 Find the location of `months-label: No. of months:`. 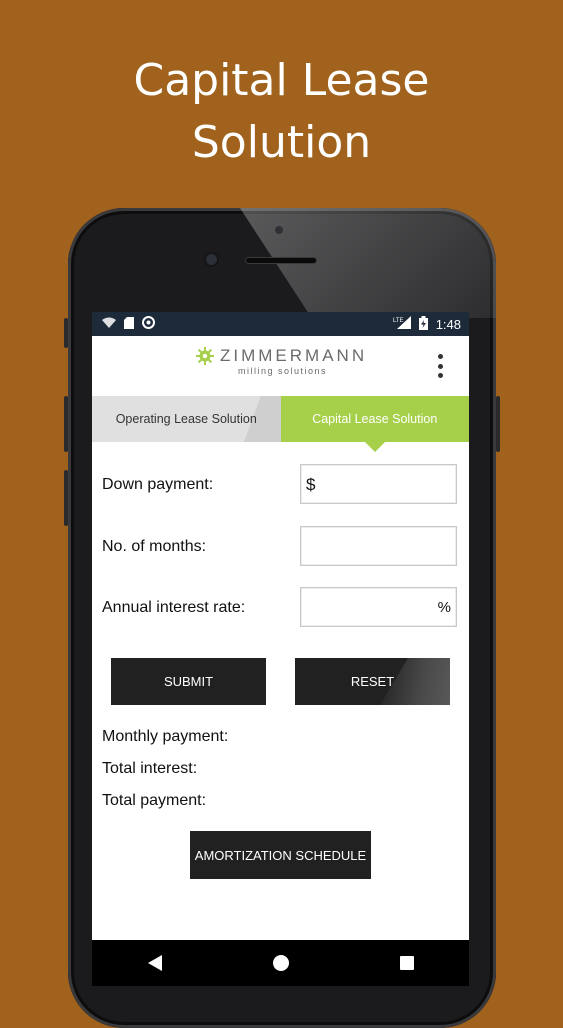

months-label: No. of months: is located at coordinates (154, 546).